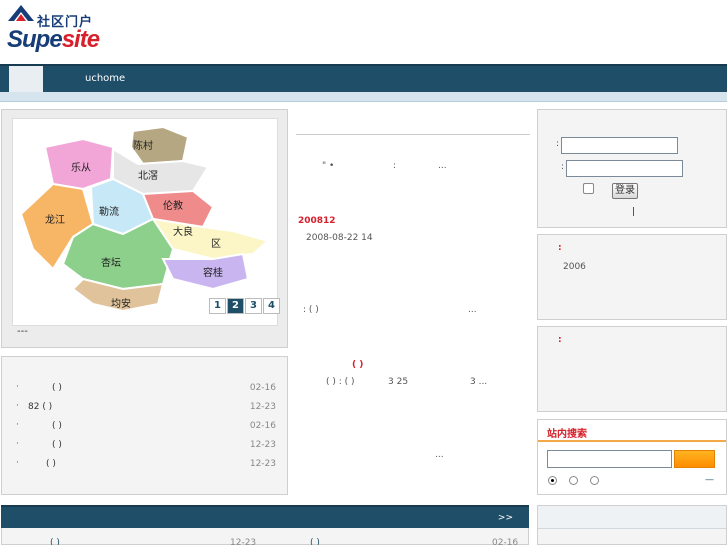  Describe the element at coordinates (253, 306) in the screenshot. I see `pager-button: 3` at that location.